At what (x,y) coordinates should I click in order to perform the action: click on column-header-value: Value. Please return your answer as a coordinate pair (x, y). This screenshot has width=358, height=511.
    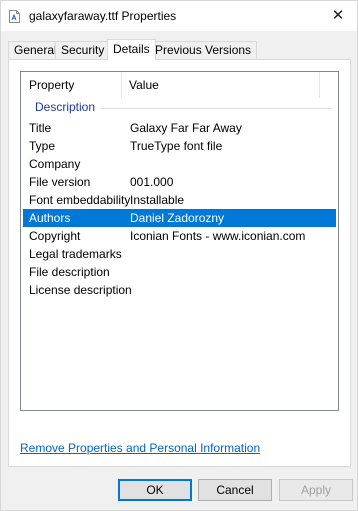
    Looking at the image, I should click on (220, 85).